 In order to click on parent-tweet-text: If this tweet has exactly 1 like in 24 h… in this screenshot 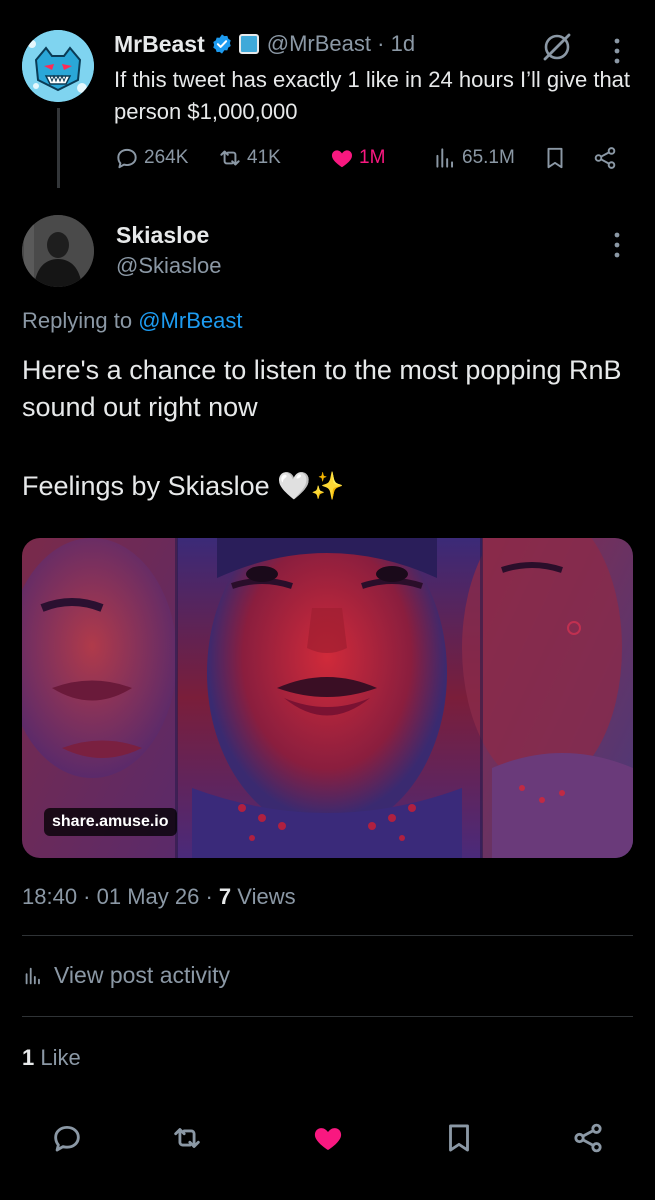, I will do `click(372, 95)`.